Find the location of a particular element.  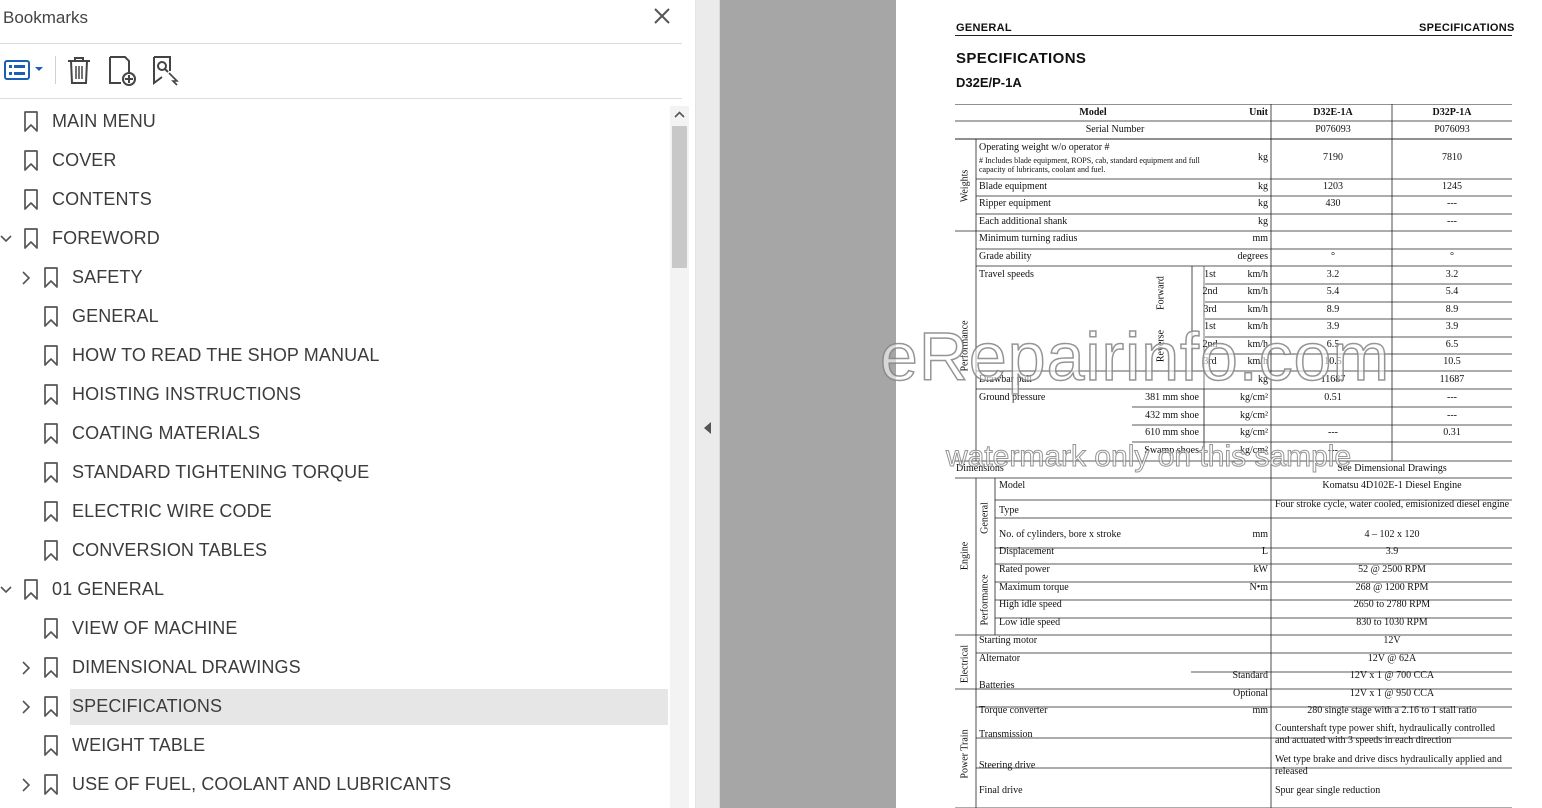

panel-title: Bookmarks is located at coordinates (46, 17).